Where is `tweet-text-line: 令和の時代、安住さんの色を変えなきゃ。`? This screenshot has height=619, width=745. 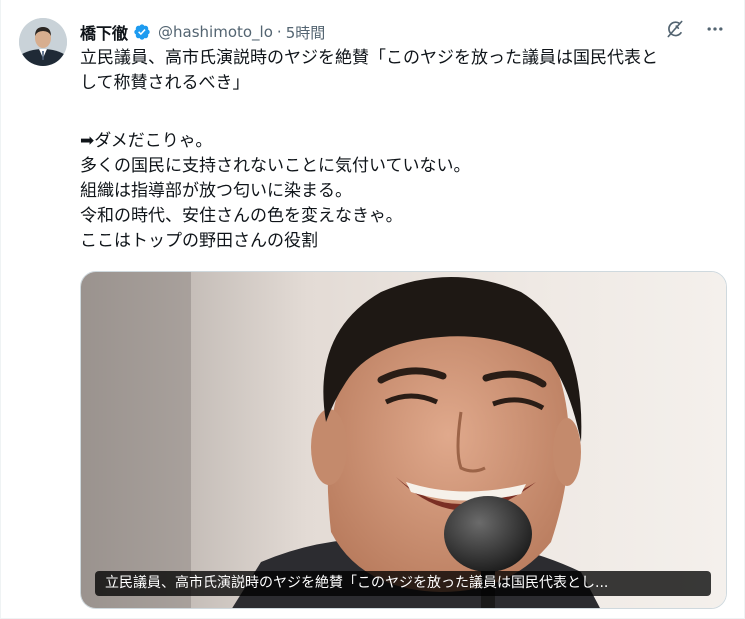 tweet-text-line: 令和の時代、安住さんの色を変えなきゃ。 is located at coordinates (241, 216).